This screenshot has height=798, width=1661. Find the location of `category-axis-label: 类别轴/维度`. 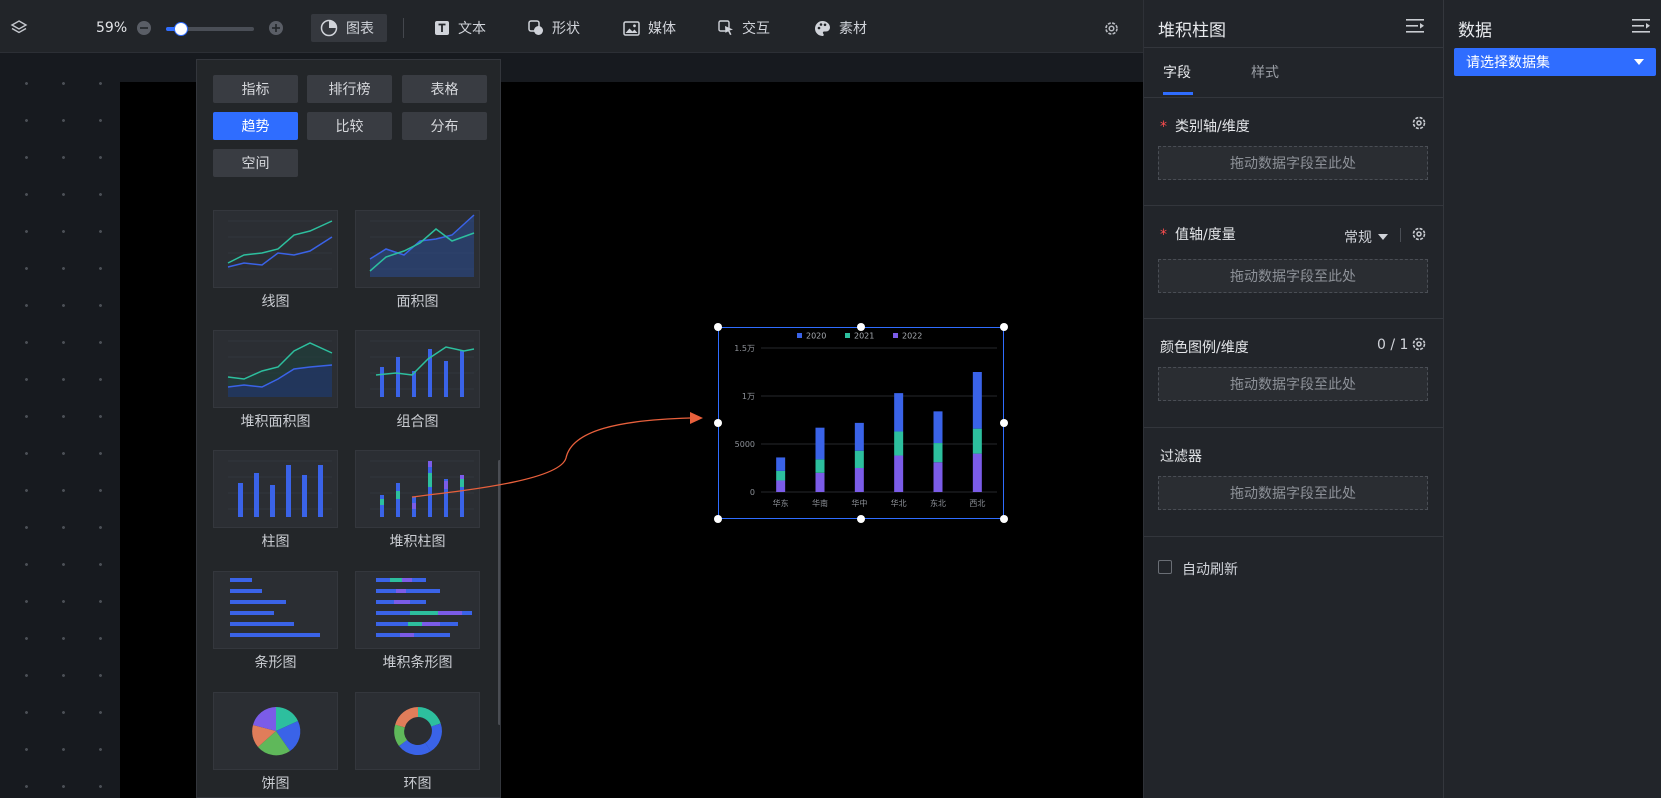

category-axis-label: 类别轴/维度 is located at coordinates (1212, 127).